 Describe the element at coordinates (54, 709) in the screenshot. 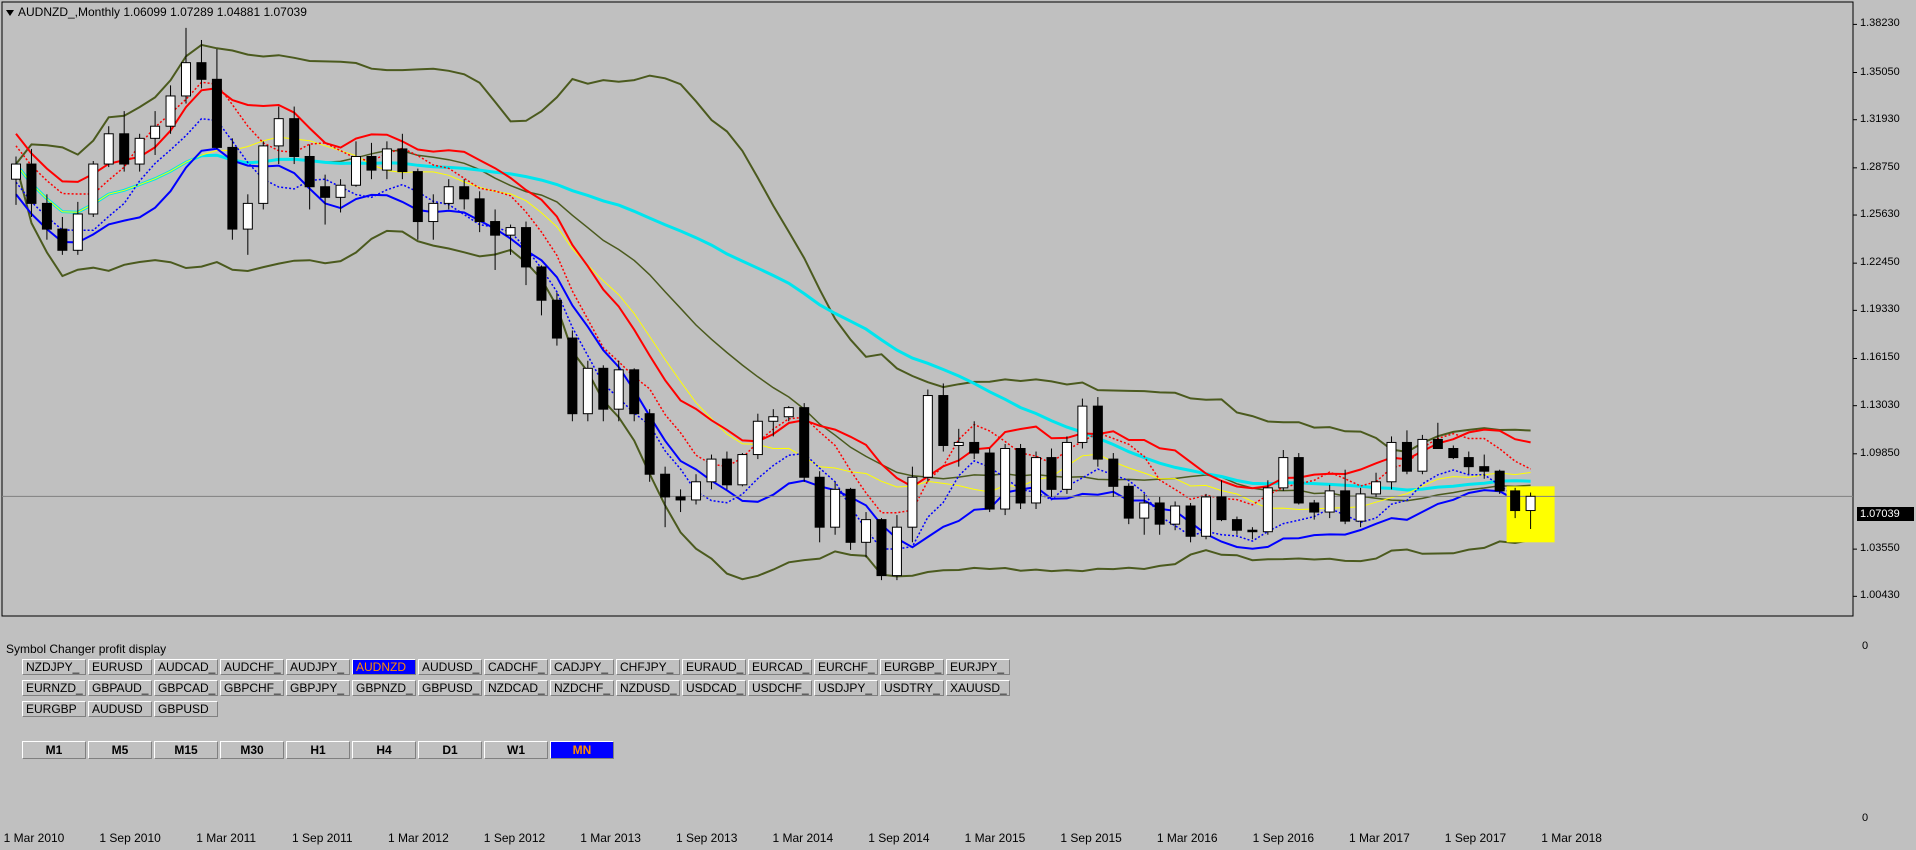

I see `symbol-button-eurgbp: EURGBP` at that location.